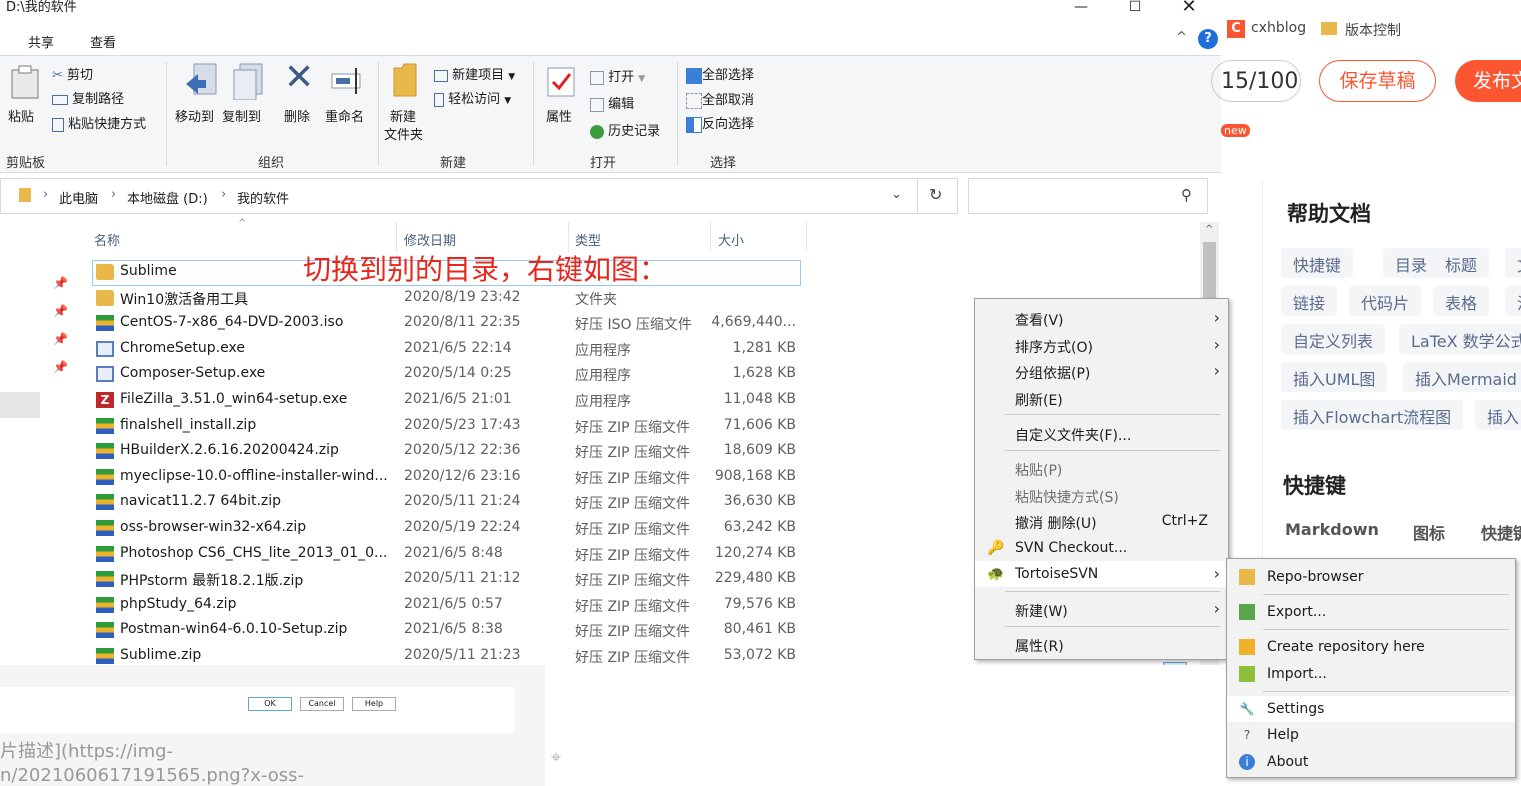 The width and height of the screenshot is (1521, 786). Describe the element at coordinates (1373, 30) in the screenshot. I see `bookmark-version-control: 版本控制` at that location.